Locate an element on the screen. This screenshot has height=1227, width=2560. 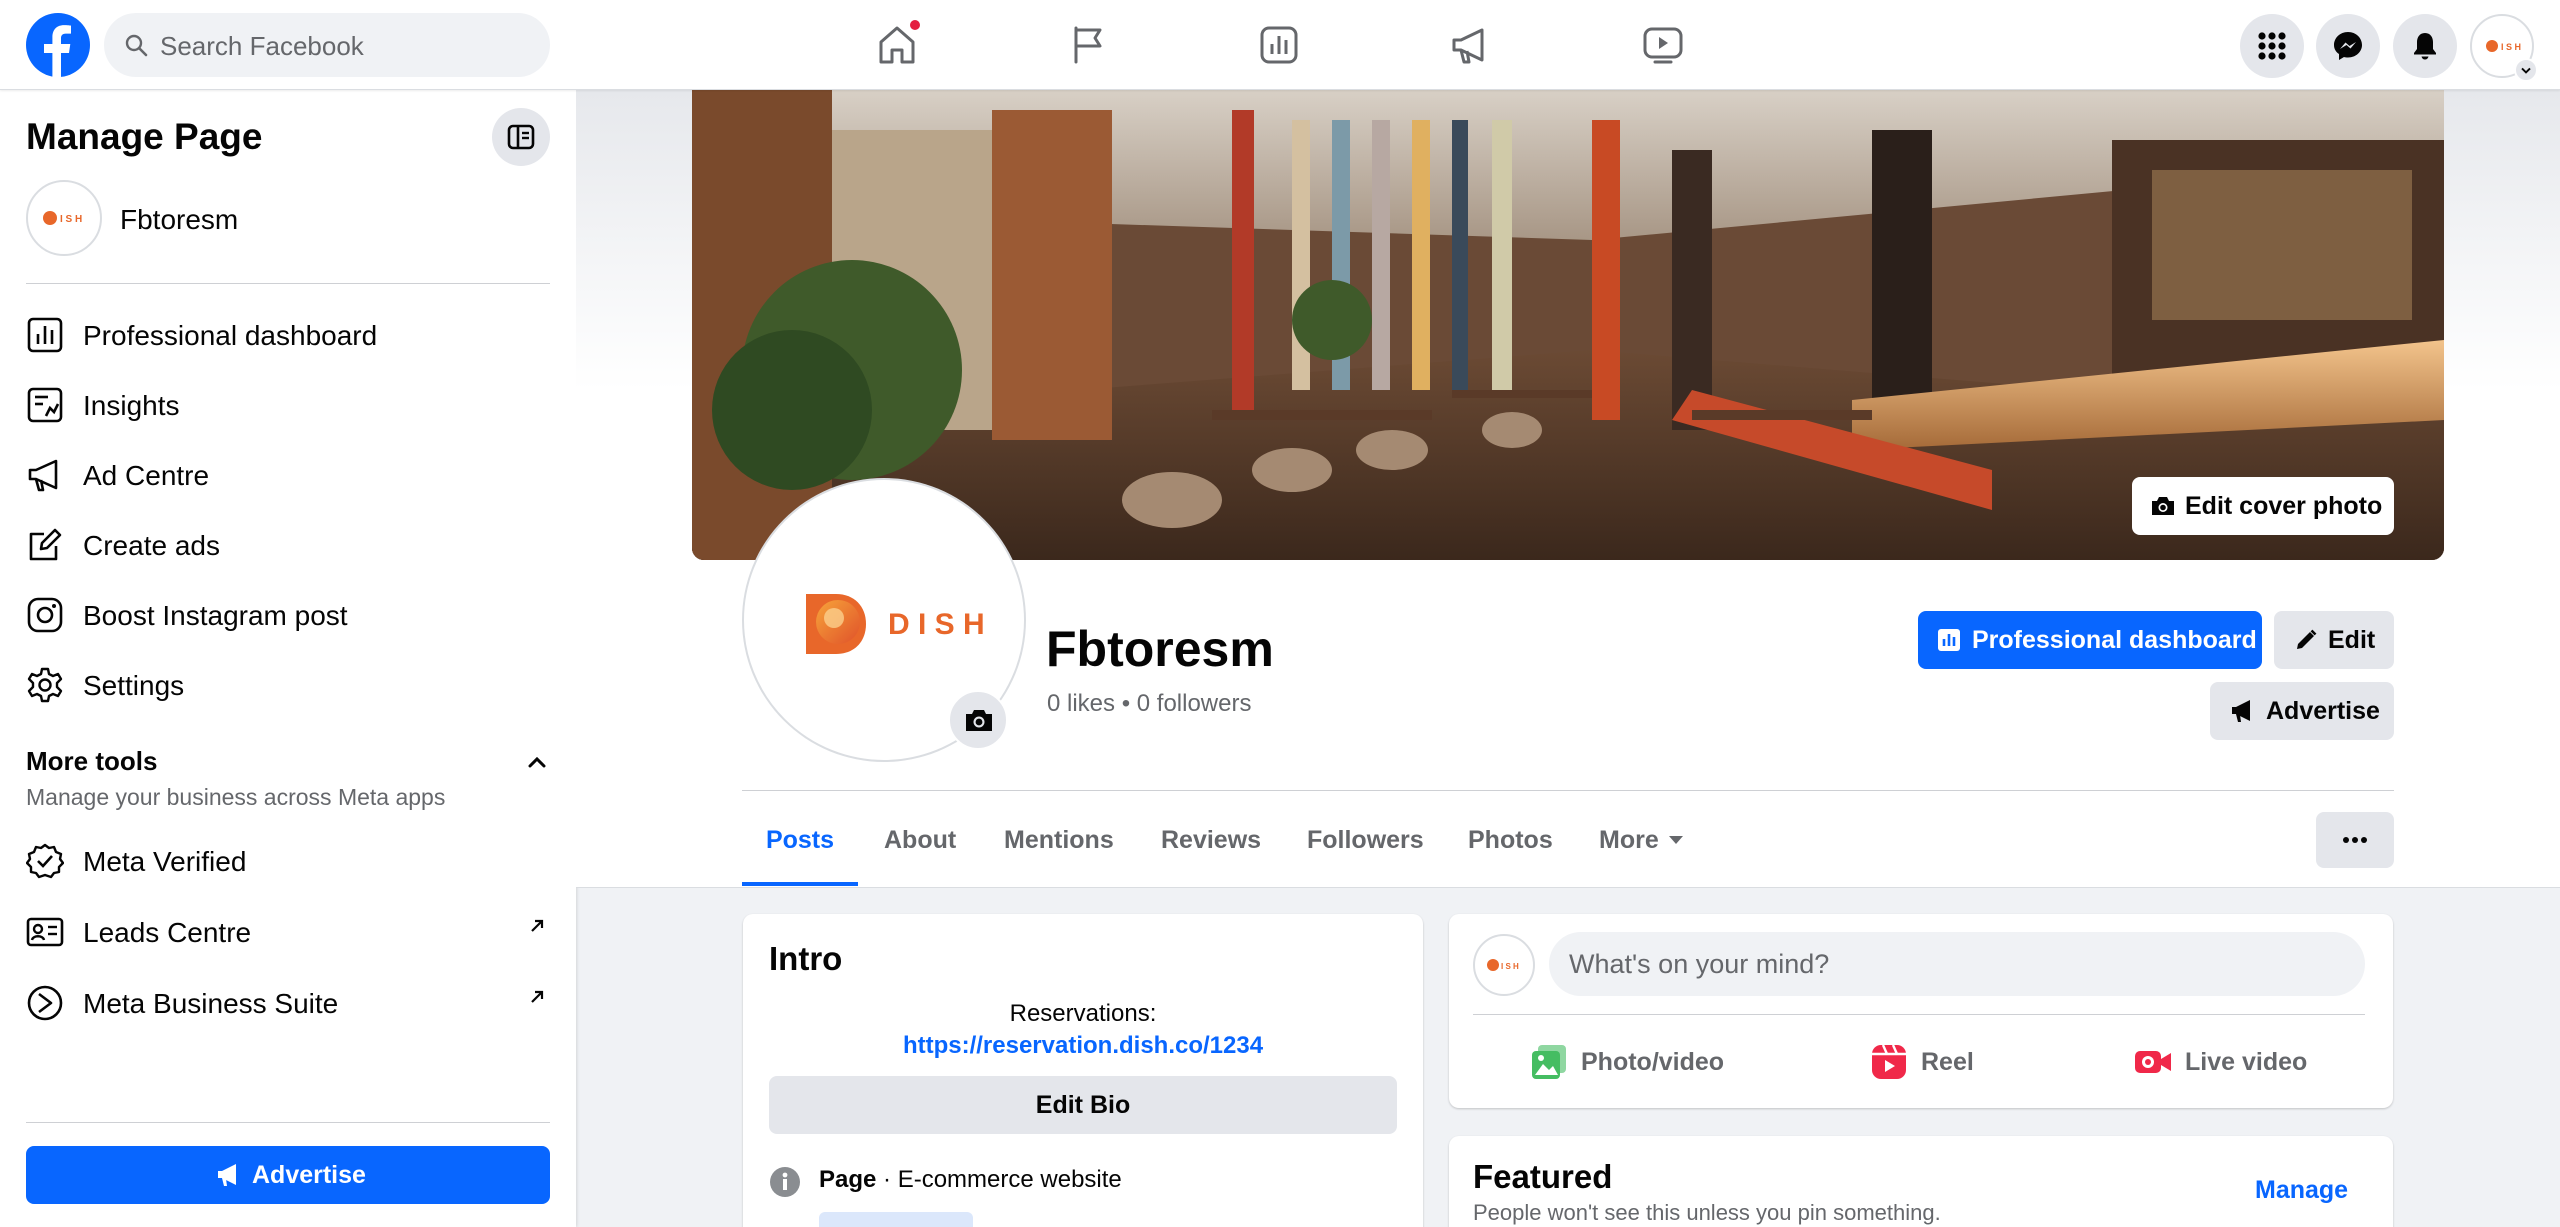
messenger-button is located at coordinates (2348, 46).